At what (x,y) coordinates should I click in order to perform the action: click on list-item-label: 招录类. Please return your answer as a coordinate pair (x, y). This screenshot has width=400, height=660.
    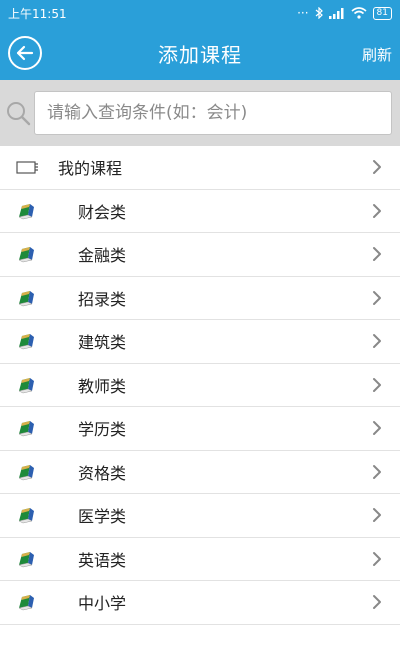
    Looking at the image, I should click on (102, 299).